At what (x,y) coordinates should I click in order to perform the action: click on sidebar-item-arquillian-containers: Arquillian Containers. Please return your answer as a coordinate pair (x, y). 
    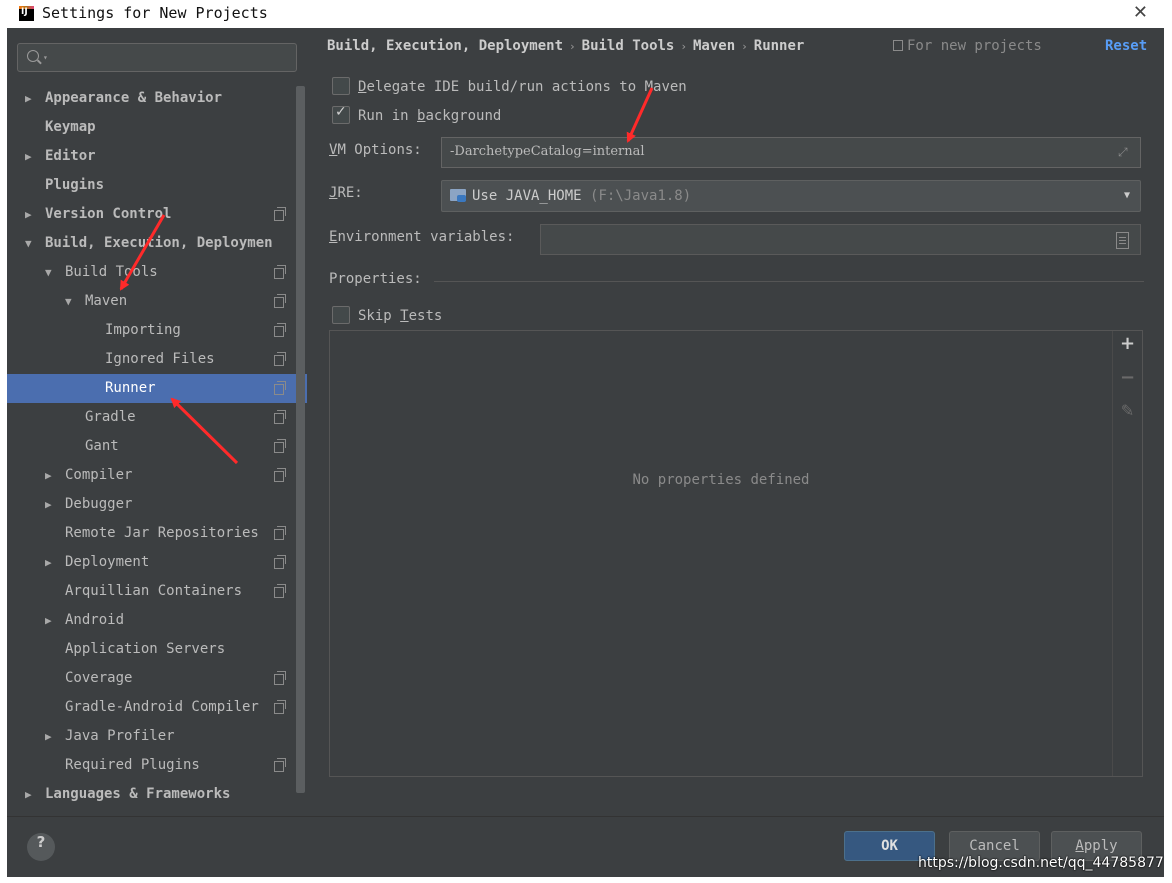
    Looking at the image, I should click on (157, 591).